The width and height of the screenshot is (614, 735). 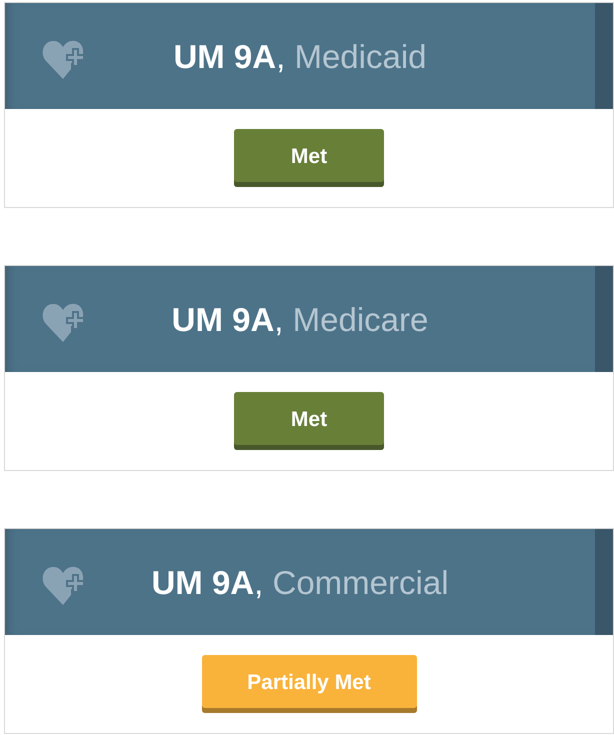 I want to click on measure-title: UM 9A, Commercial, so click(x=300, y=582).